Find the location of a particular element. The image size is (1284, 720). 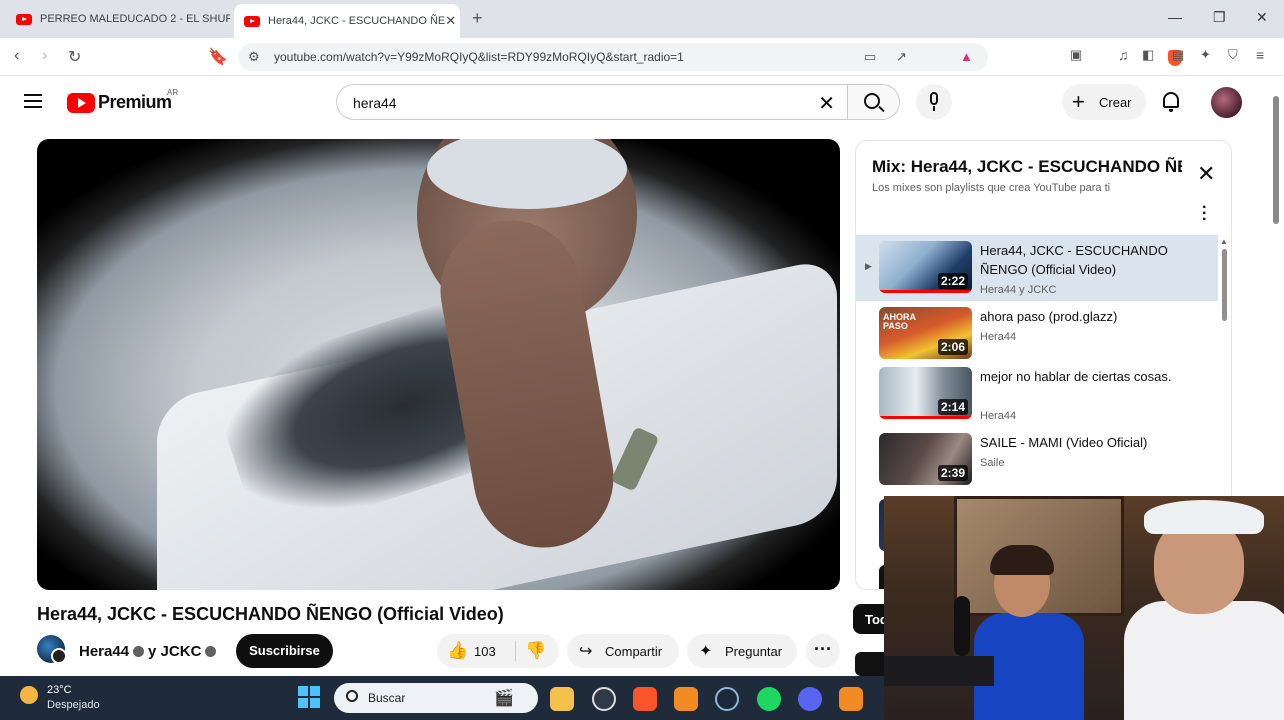

subscribe-button: Suscribirse is located at coordinates (284, 651).